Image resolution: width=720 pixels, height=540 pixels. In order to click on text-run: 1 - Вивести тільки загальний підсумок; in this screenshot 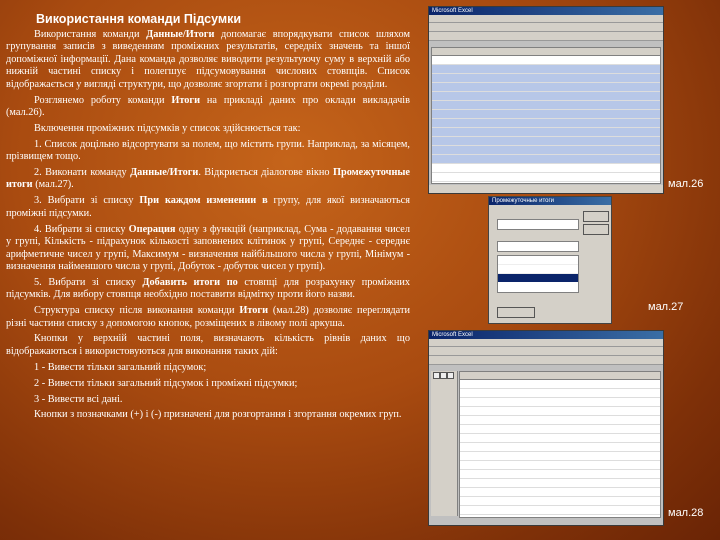, I will do `click(120, 367)`.